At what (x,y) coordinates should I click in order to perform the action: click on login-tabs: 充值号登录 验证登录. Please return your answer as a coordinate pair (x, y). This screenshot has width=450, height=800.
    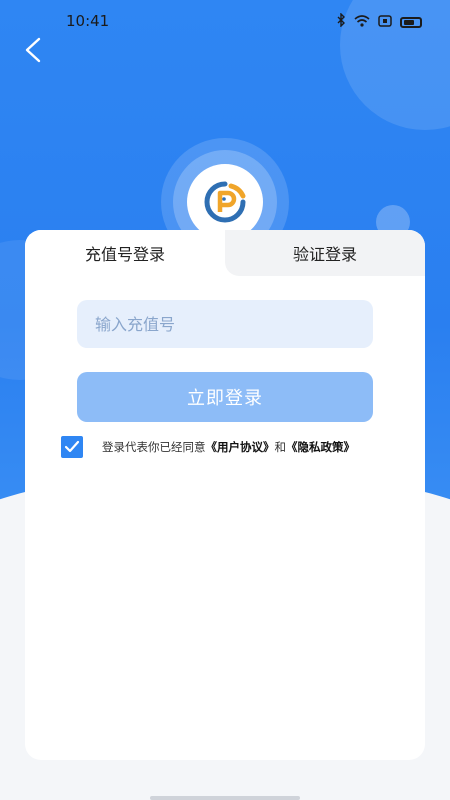
    Looking at the image, I should click on (225, 253).